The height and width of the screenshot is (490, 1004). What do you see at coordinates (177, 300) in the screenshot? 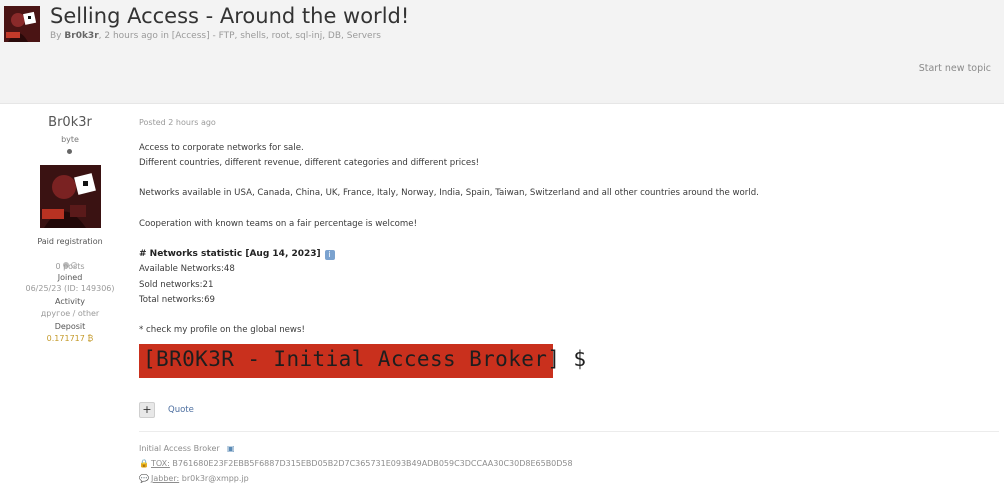
I see `total-networks: Total networks:69` at bounding box center [177, 300].